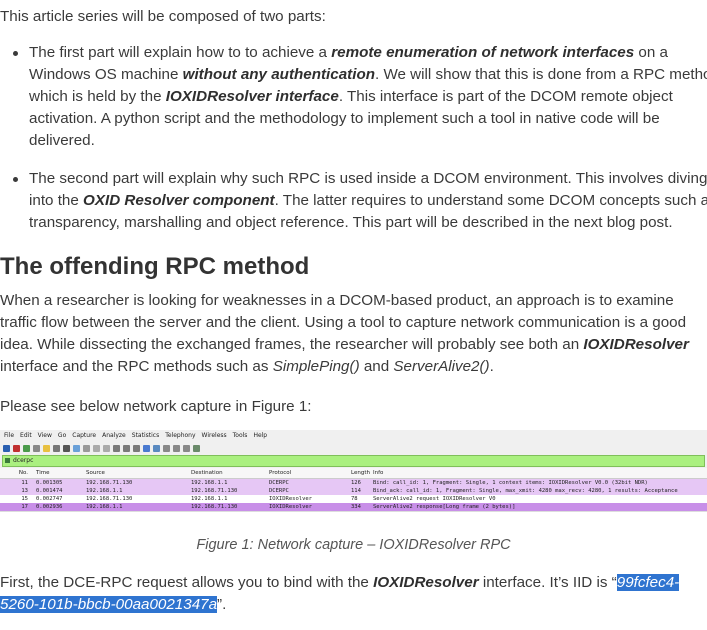 The height and width of the screenshot is (630, 707). Describe the element at coordinates (207, 473) in the screenshot. I see `column-header: Destination` at that location.